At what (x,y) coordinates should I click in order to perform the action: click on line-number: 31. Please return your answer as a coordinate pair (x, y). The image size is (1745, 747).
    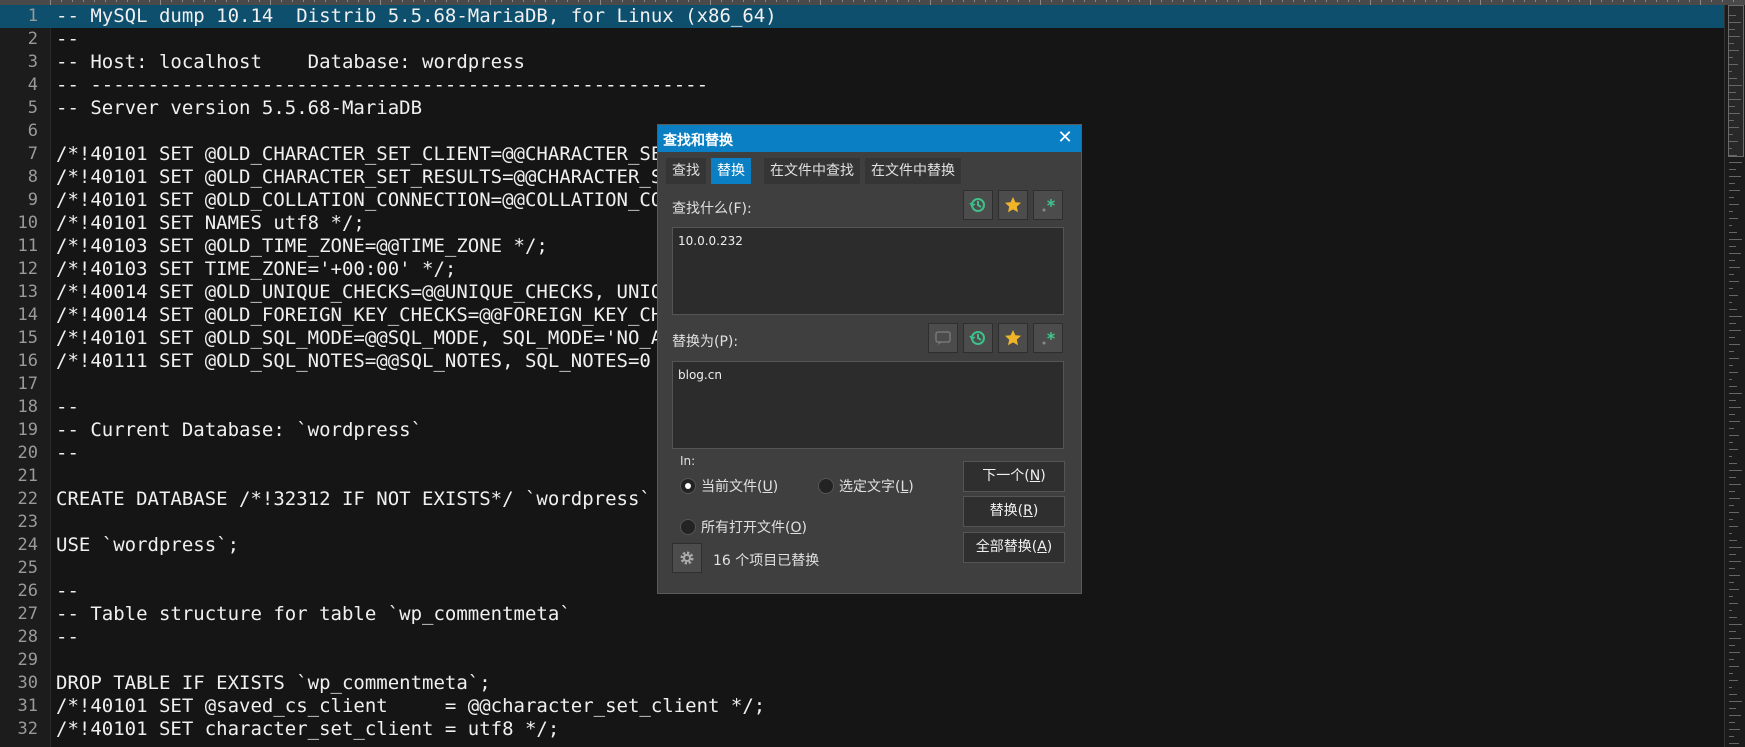
    Looking at the image, I should click on (27, 706).